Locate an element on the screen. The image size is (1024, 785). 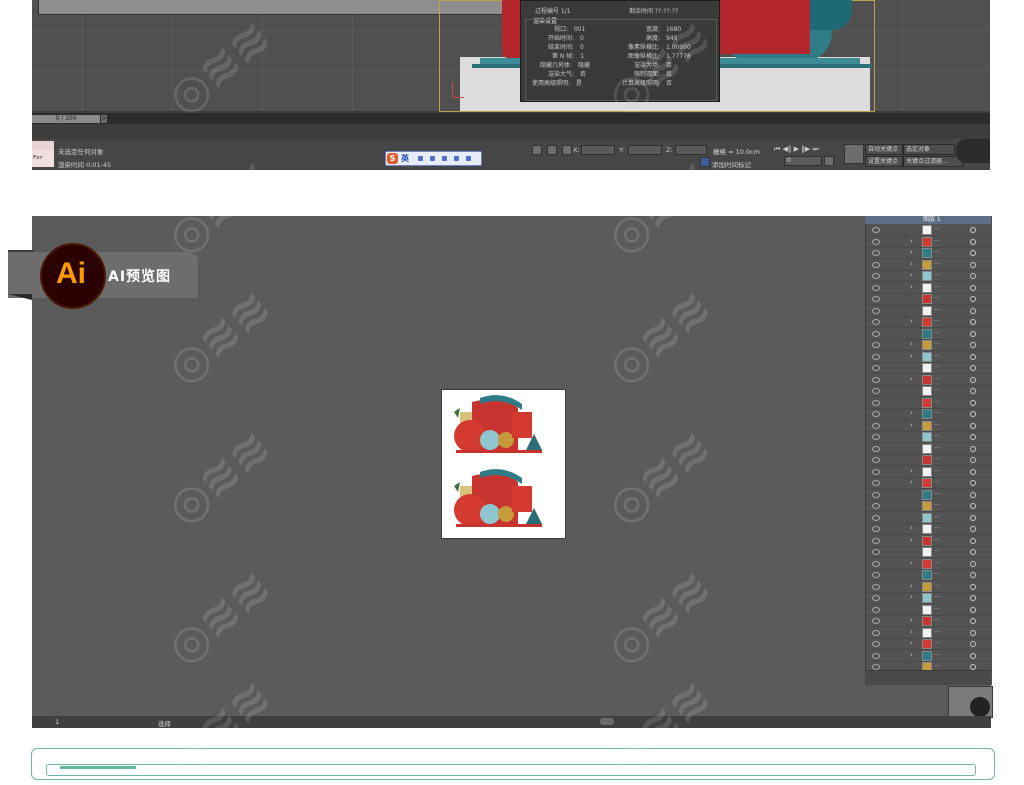
time-config-icon is located at coordinates (829, 161).